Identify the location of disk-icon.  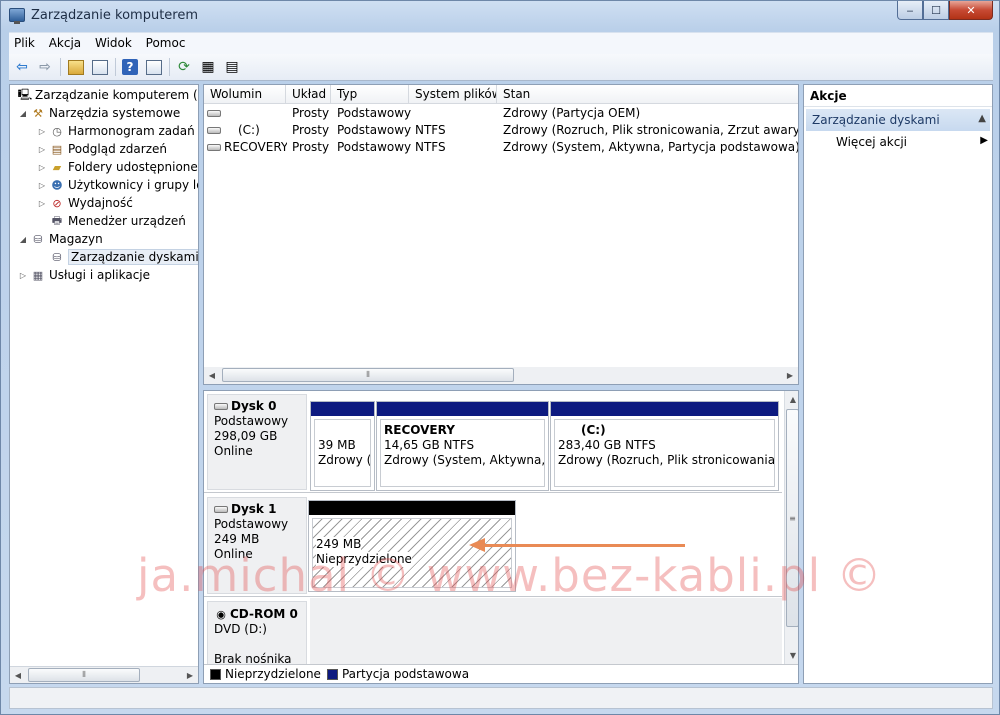
(221, 509).